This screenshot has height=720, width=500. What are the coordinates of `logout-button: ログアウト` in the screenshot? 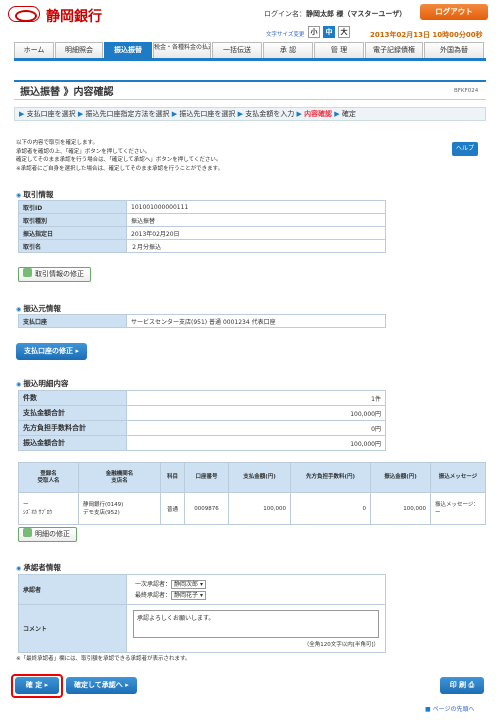 It's located at (454, 12).